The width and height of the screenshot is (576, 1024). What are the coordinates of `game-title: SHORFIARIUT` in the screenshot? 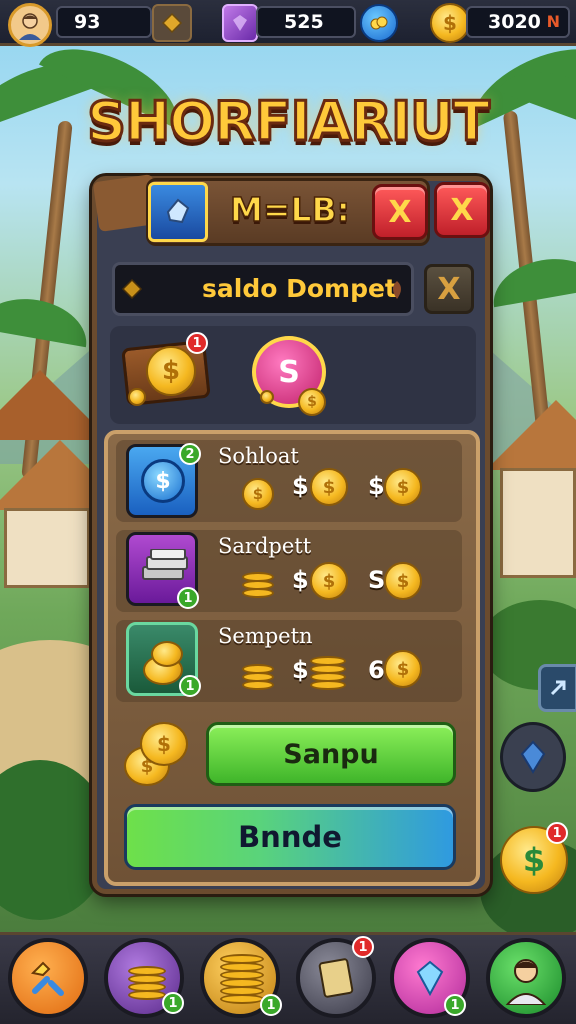 It's located at (289, 122).